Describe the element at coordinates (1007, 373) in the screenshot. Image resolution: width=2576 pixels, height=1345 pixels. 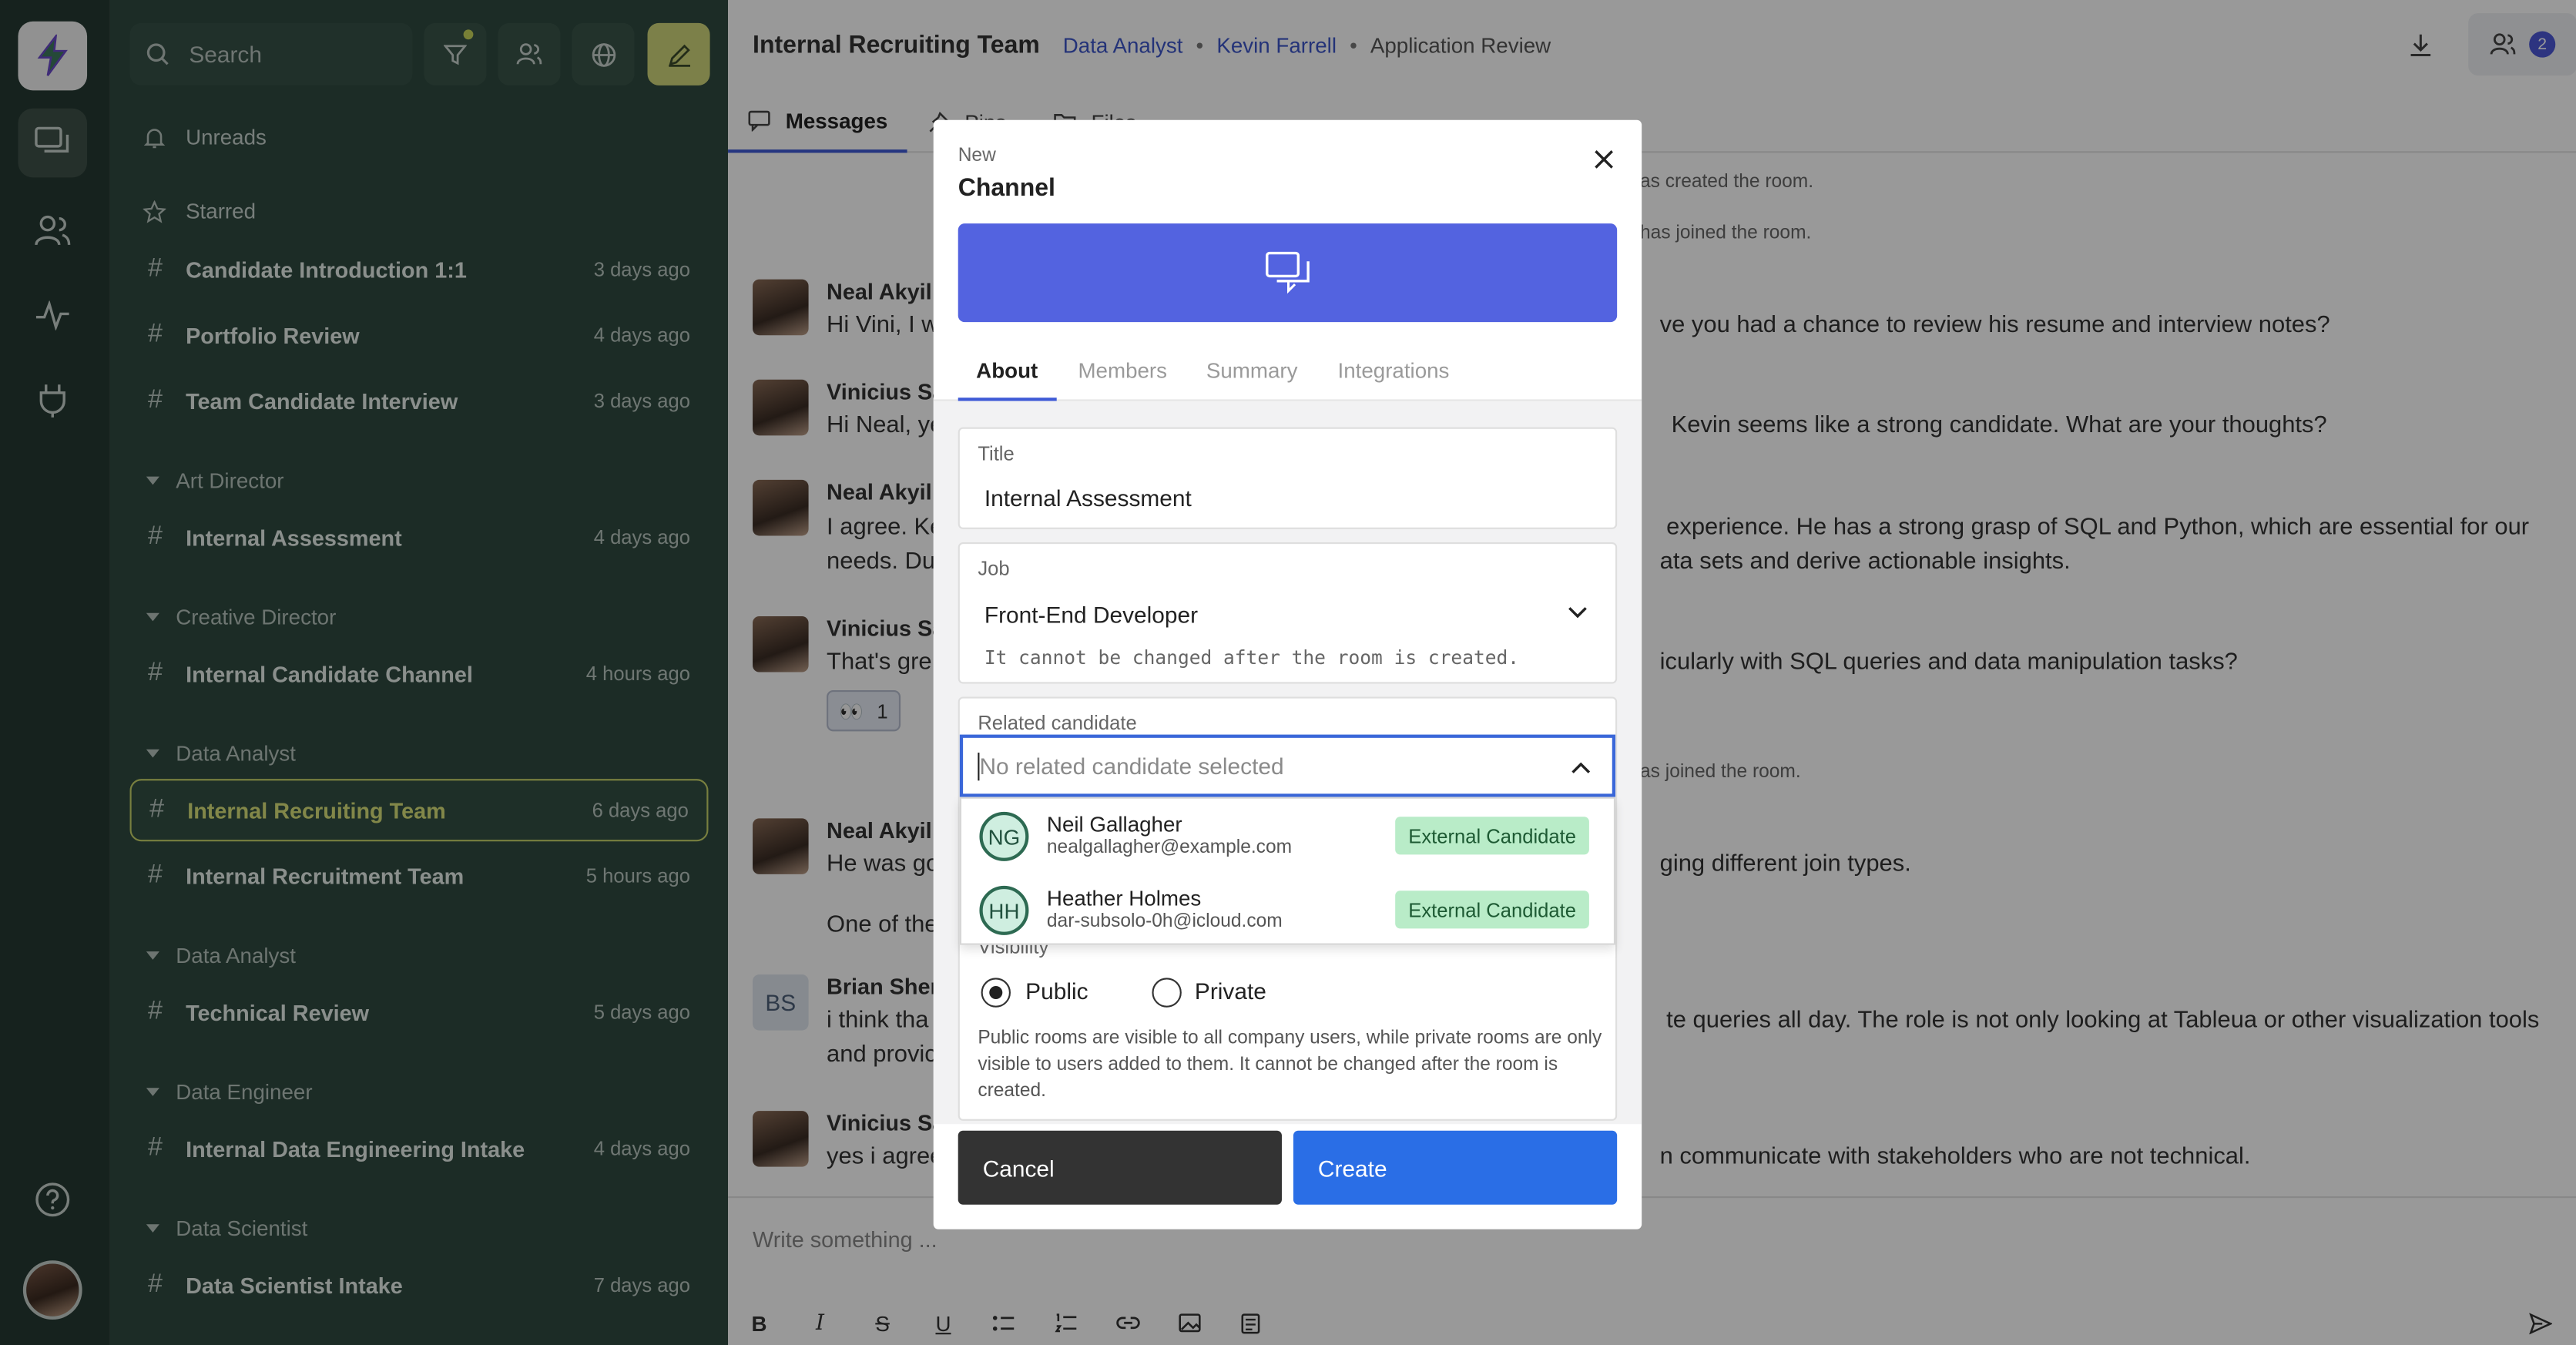
I see `tab-about: About` at that location.